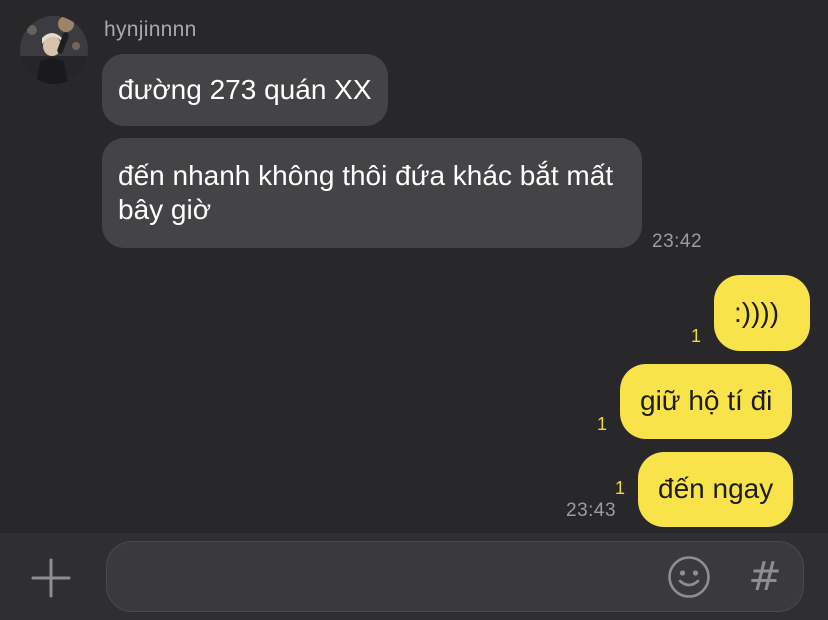 The height and width of the screenshot is (620, 828). I want to click on outgoing-message: đến ngay, so click(716, 489).